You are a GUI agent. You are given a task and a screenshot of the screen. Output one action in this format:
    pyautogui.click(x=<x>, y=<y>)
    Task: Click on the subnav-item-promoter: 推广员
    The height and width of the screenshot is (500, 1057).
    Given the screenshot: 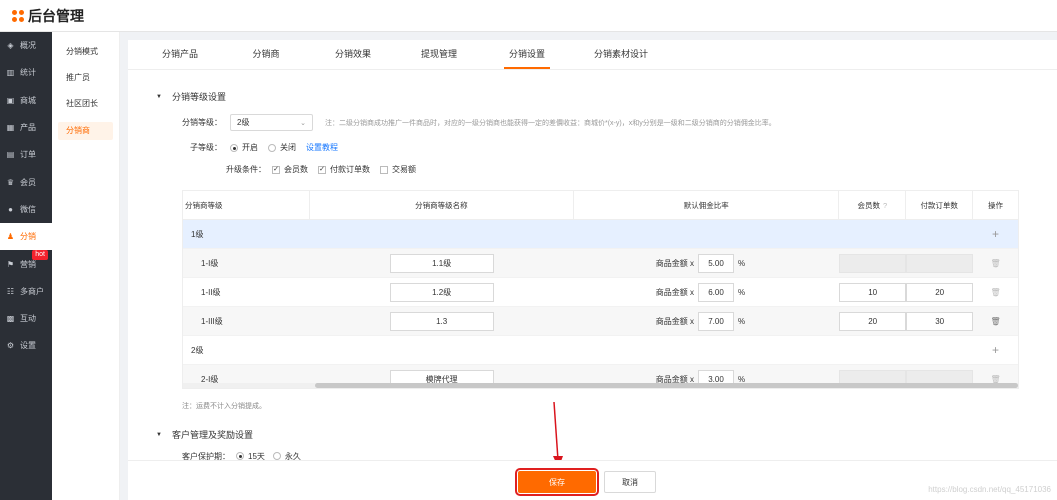 What is the action you would take?
    pyautogui.click(x=85, y=83)
    